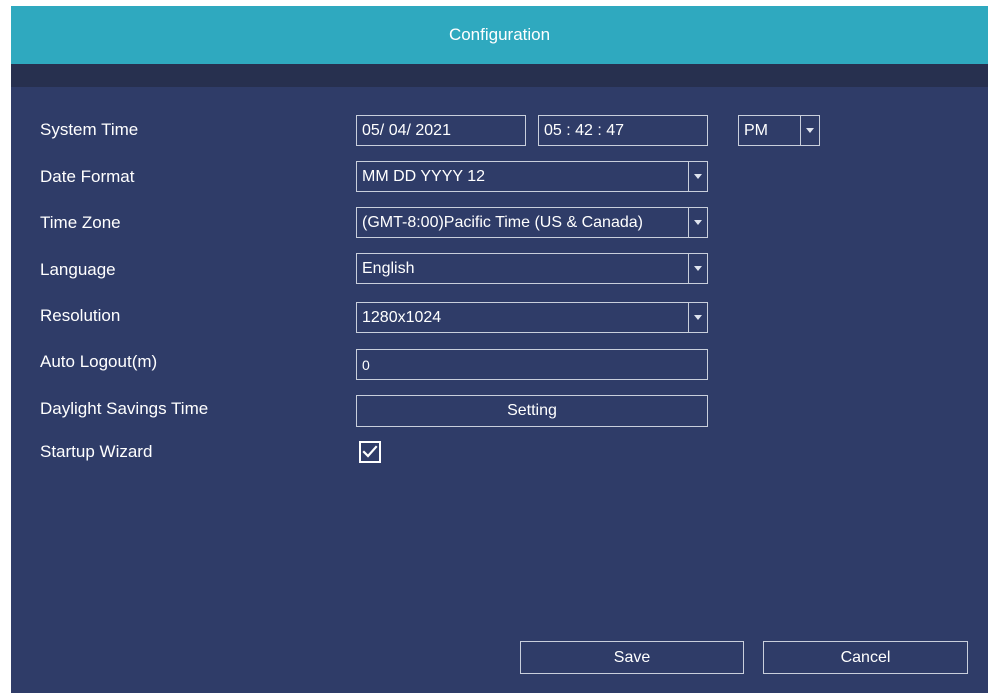 This screenshot has height=697, width=997. What do you see at coordinates (532, 364) in the screenshot?
I see `auto-logout-input: 0` at bounding box center [532, 364].